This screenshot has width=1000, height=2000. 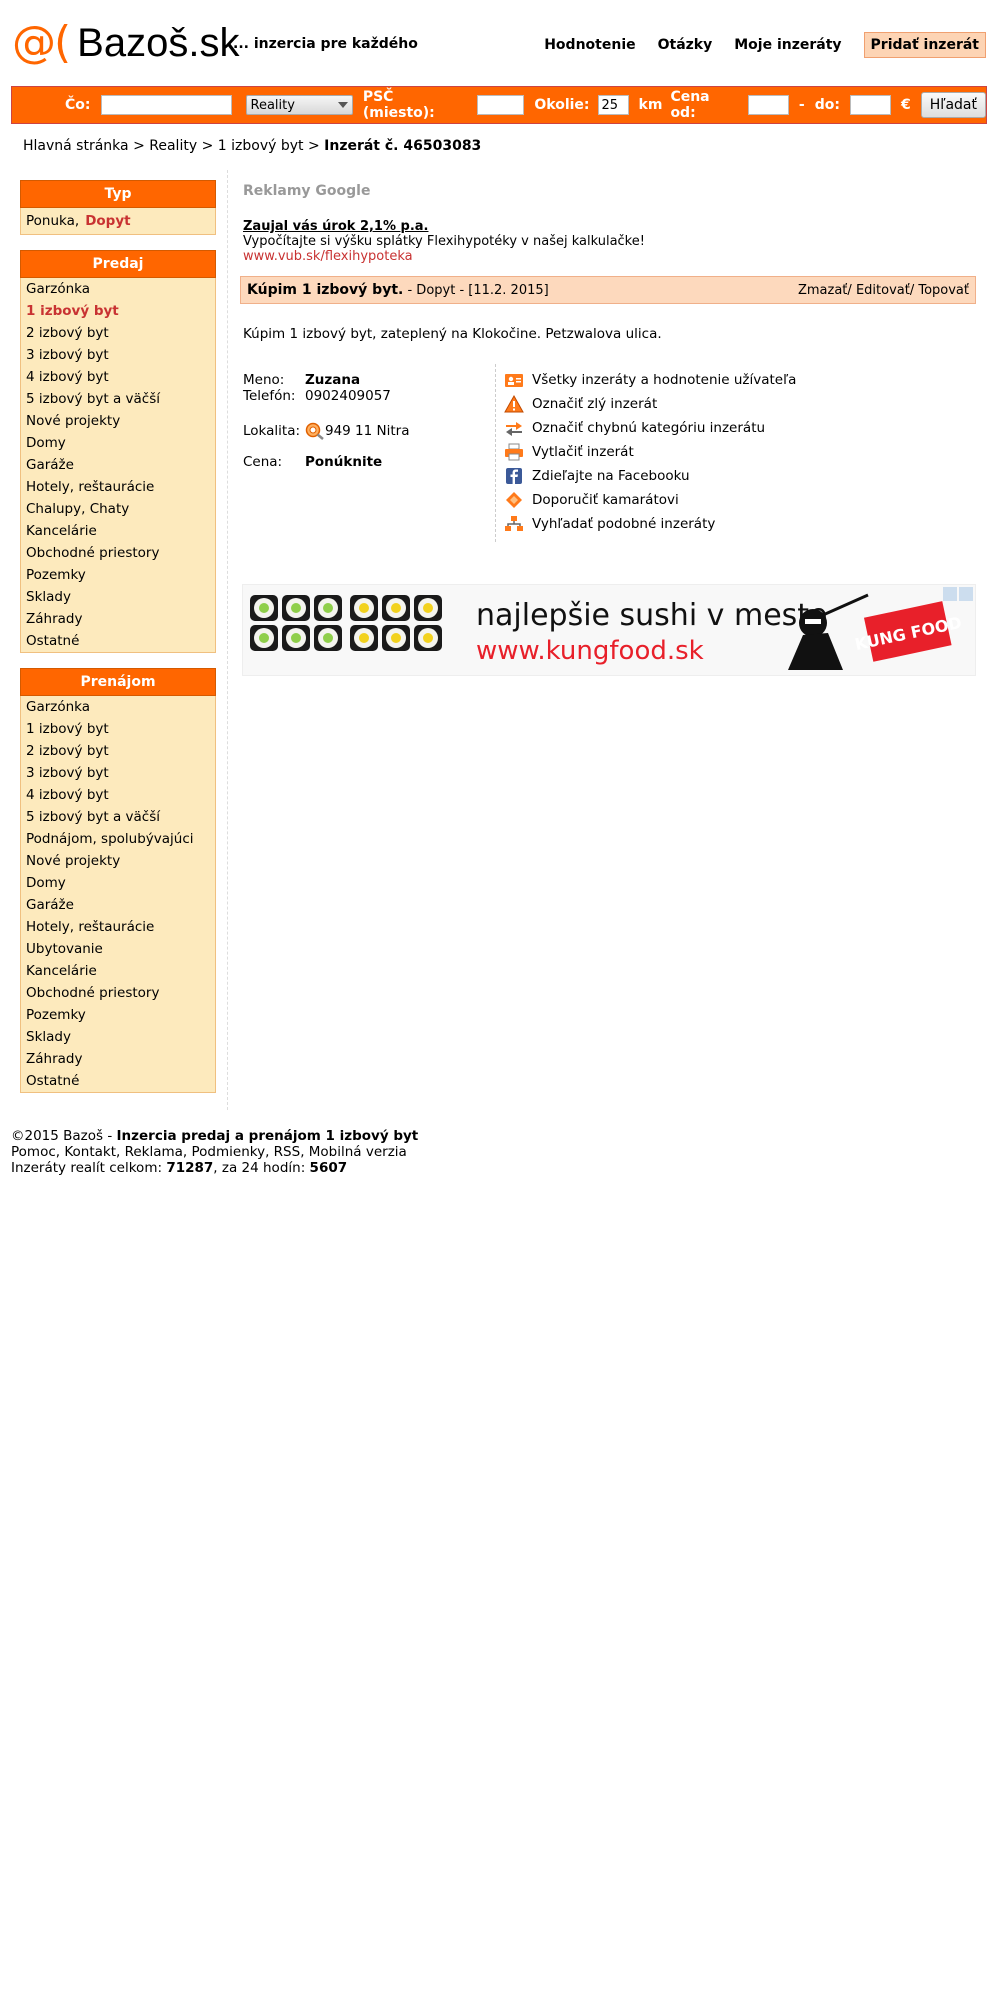 I want to click on prenajom-item: Pozemky, so click(x=118, y=1015).